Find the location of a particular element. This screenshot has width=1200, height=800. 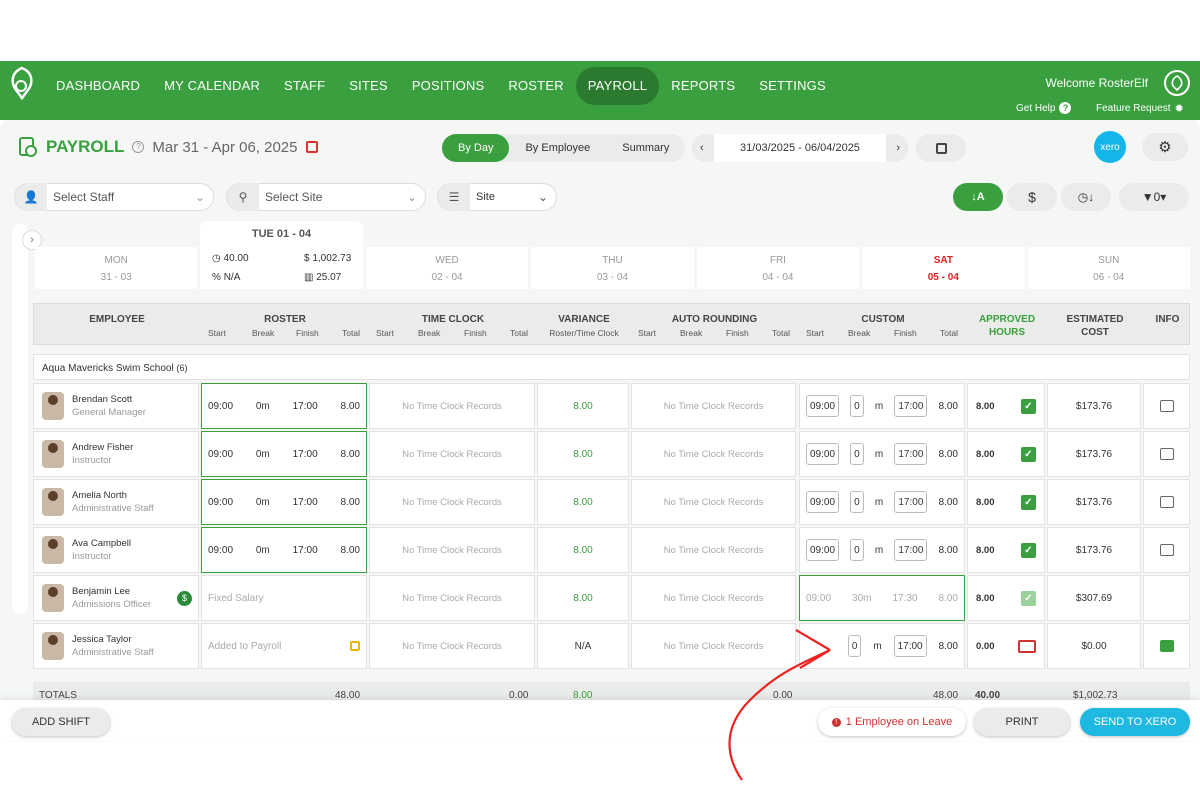

calendar-red-icon is located at coordinates (311, 147).